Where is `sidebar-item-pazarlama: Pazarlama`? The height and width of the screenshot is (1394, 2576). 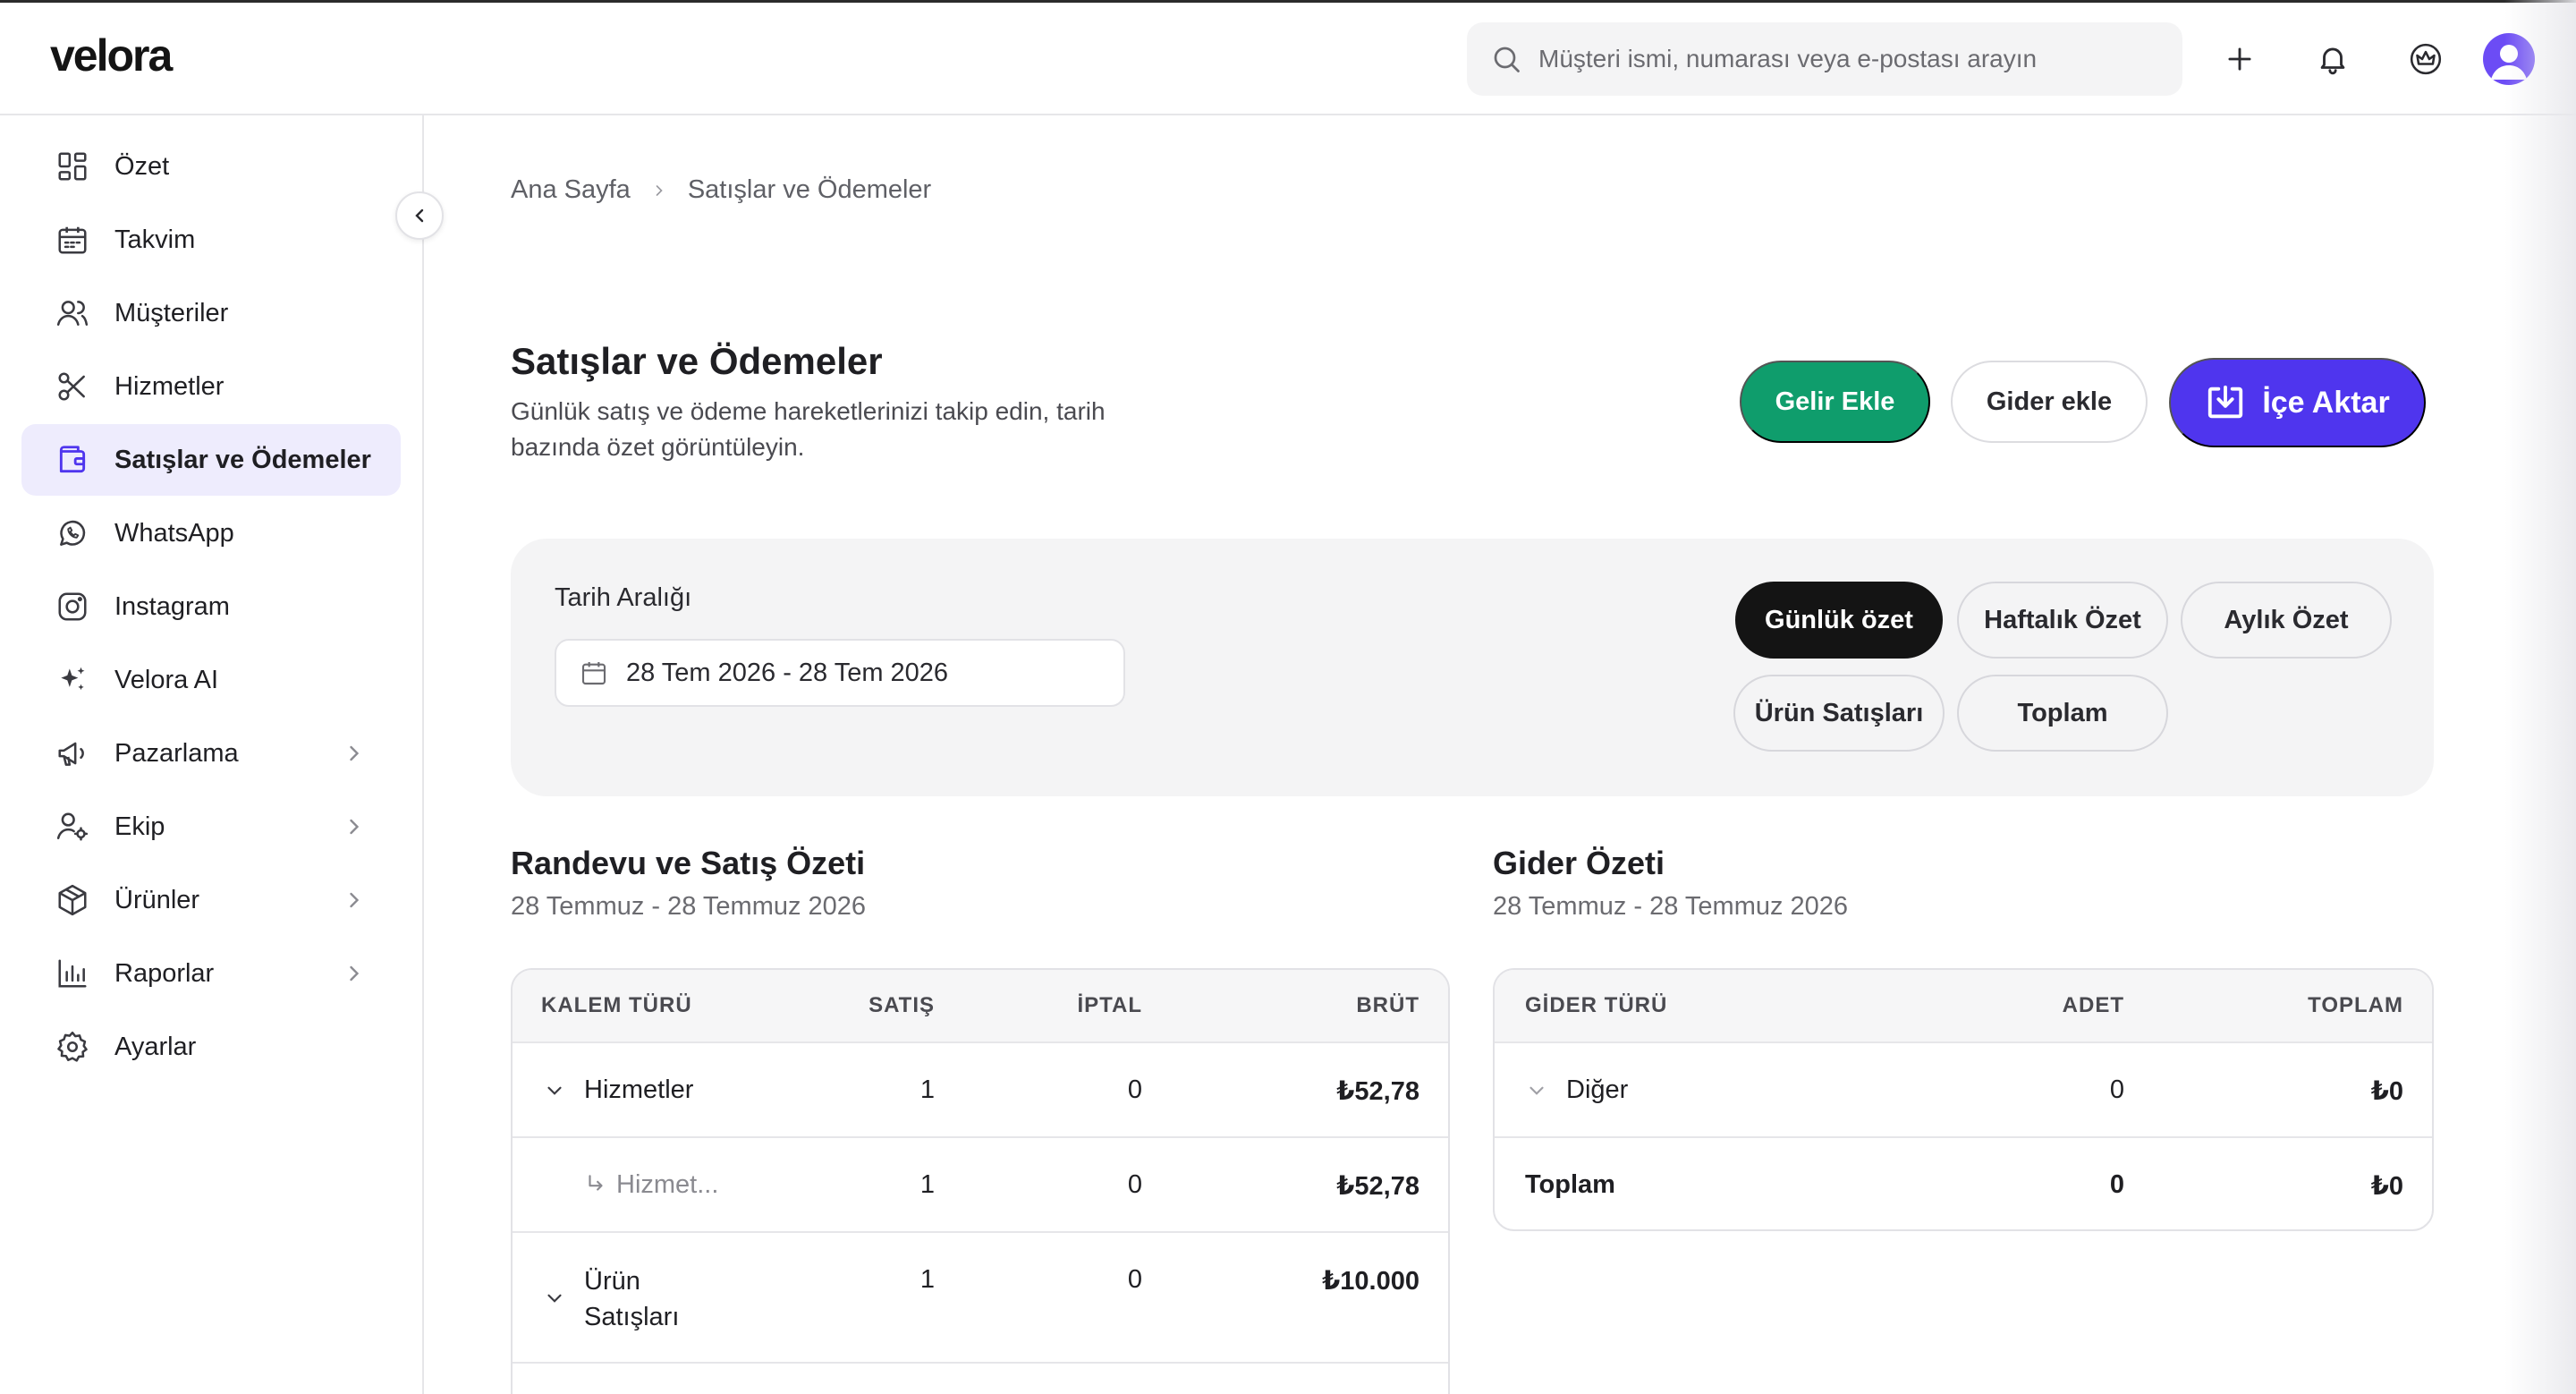 sidebar-item-pazarlama: Pazarlama is located at coordinates (211, 753).